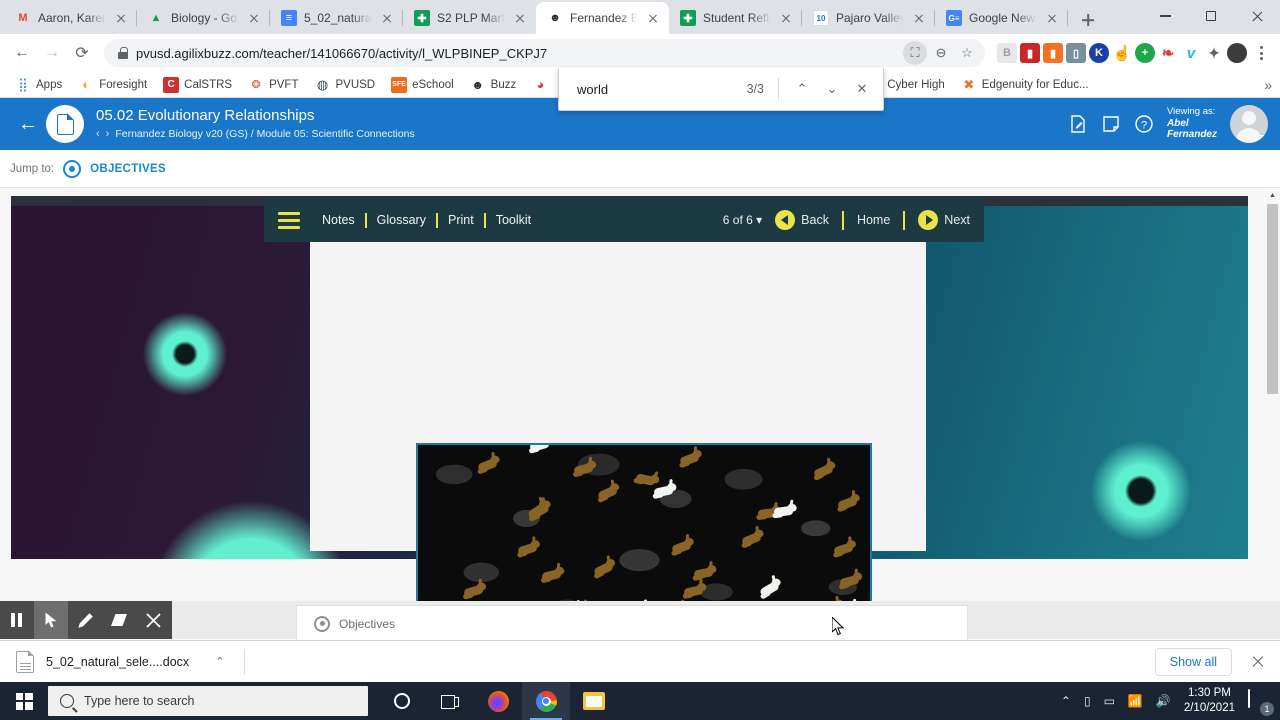 The width and height of the screenshot is (1280, 720). Describe the element at coordinates (1191, 135) in the screenshot. I see `viewing-as-last-name: Fernandez` at that location.